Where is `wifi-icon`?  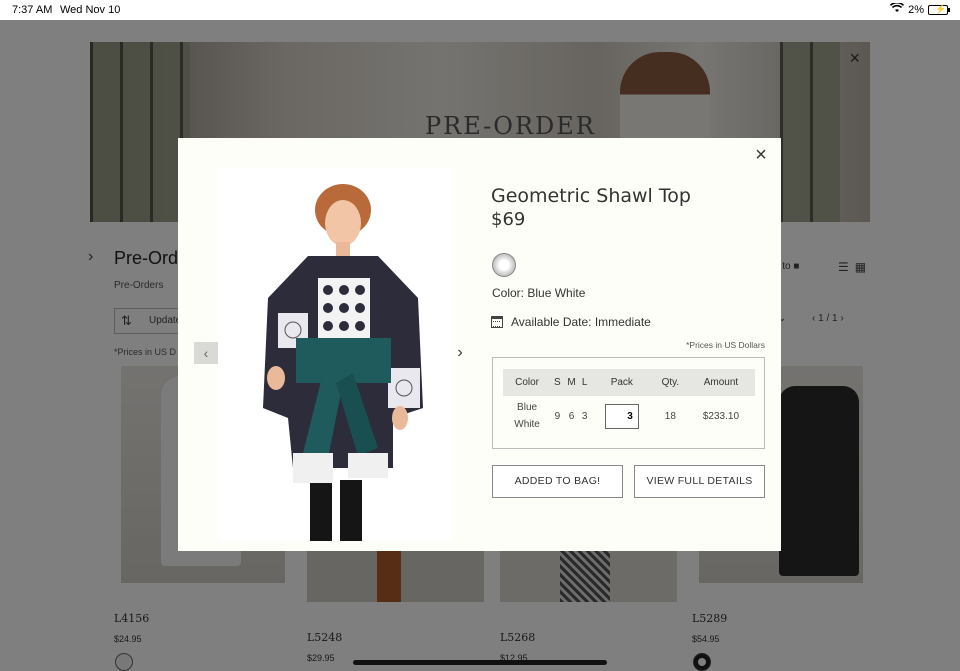
wifi-icon is located at coordinates (897, 8).